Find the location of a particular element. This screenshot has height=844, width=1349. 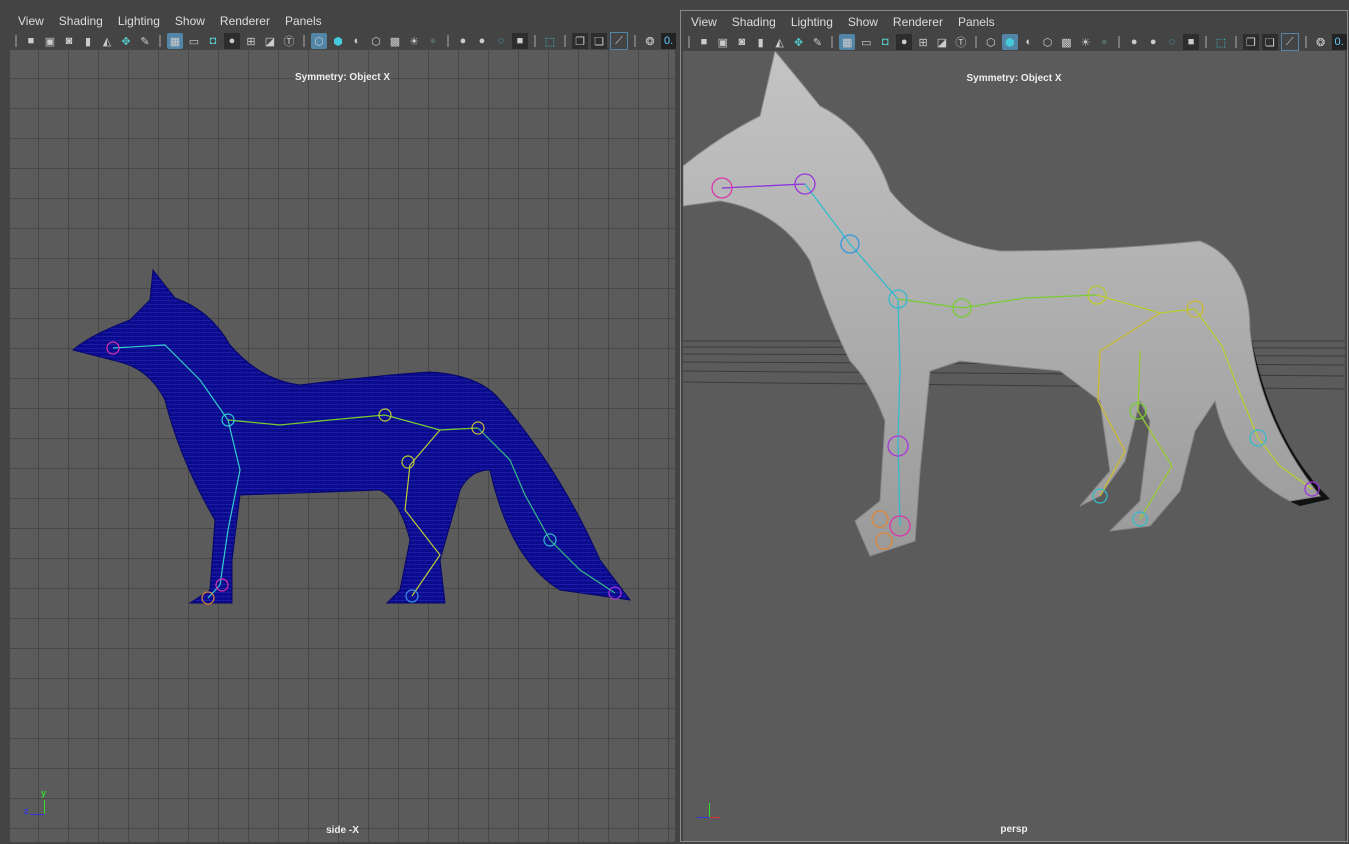

axis-gizmo is located at coordinates (705, 810).